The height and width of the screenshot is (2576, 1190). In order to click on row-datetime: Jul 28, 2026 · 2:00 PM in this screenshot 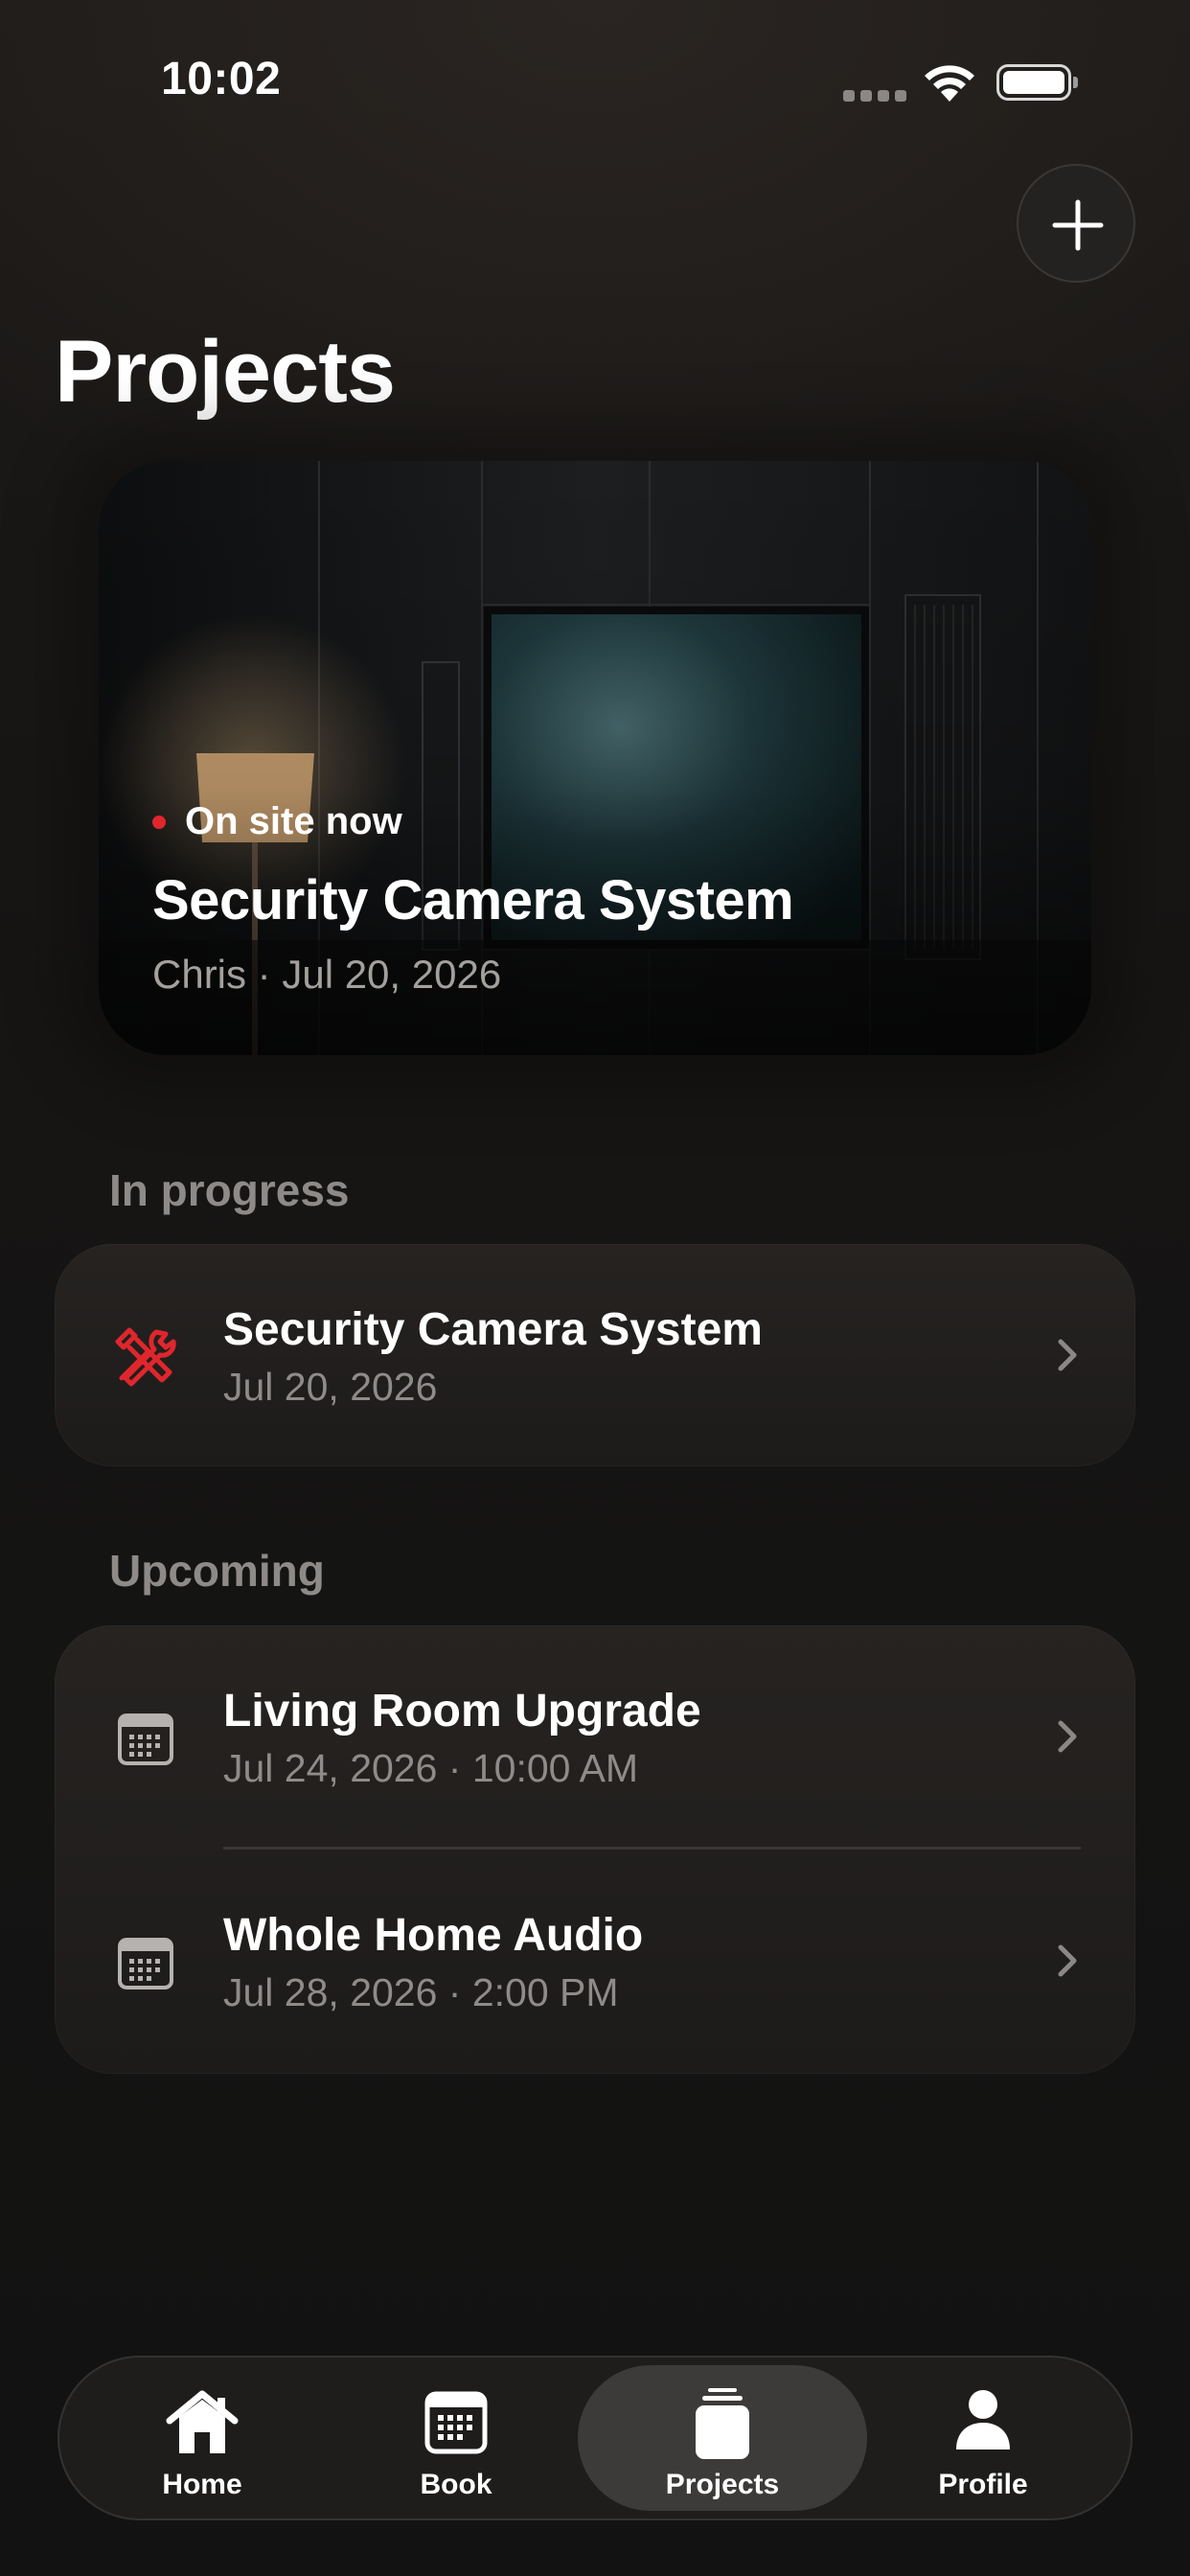, I will do `click(421, 1992)`.